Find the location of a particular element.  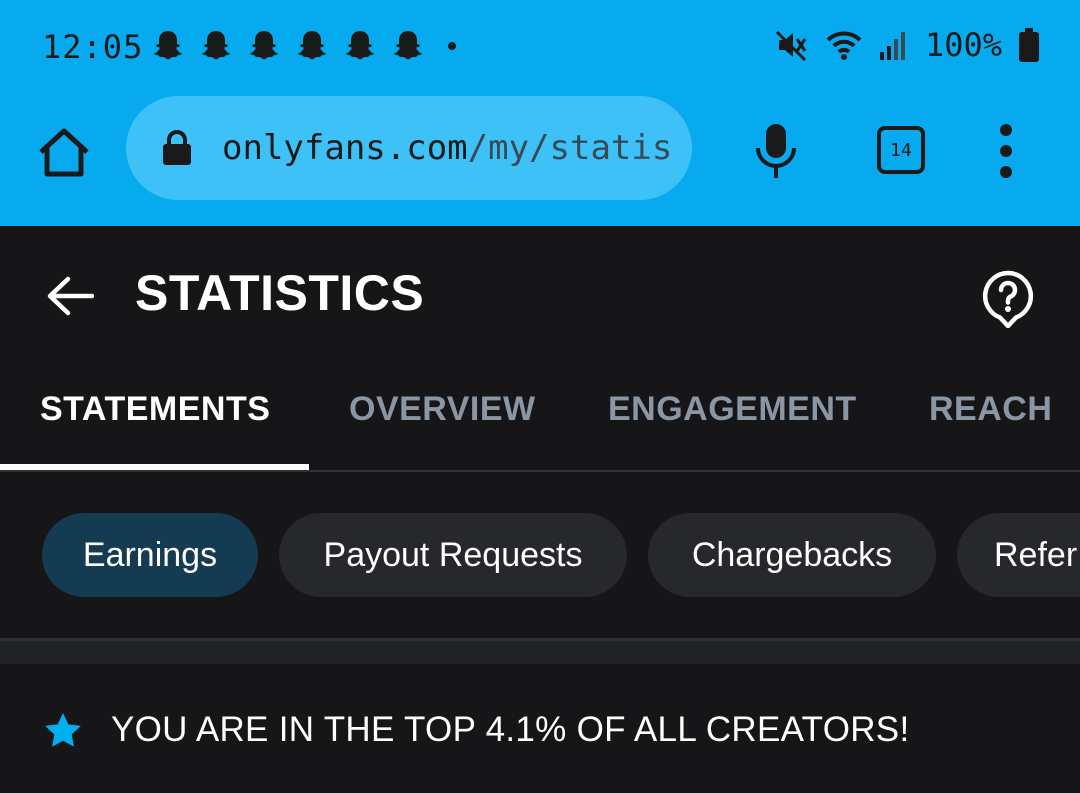

notification-icons is located at coordinates (302, 46).